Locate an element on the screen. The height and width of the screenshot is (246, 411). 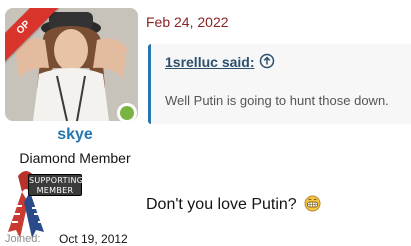
avatar: OP is located at coordinates (71, 64).